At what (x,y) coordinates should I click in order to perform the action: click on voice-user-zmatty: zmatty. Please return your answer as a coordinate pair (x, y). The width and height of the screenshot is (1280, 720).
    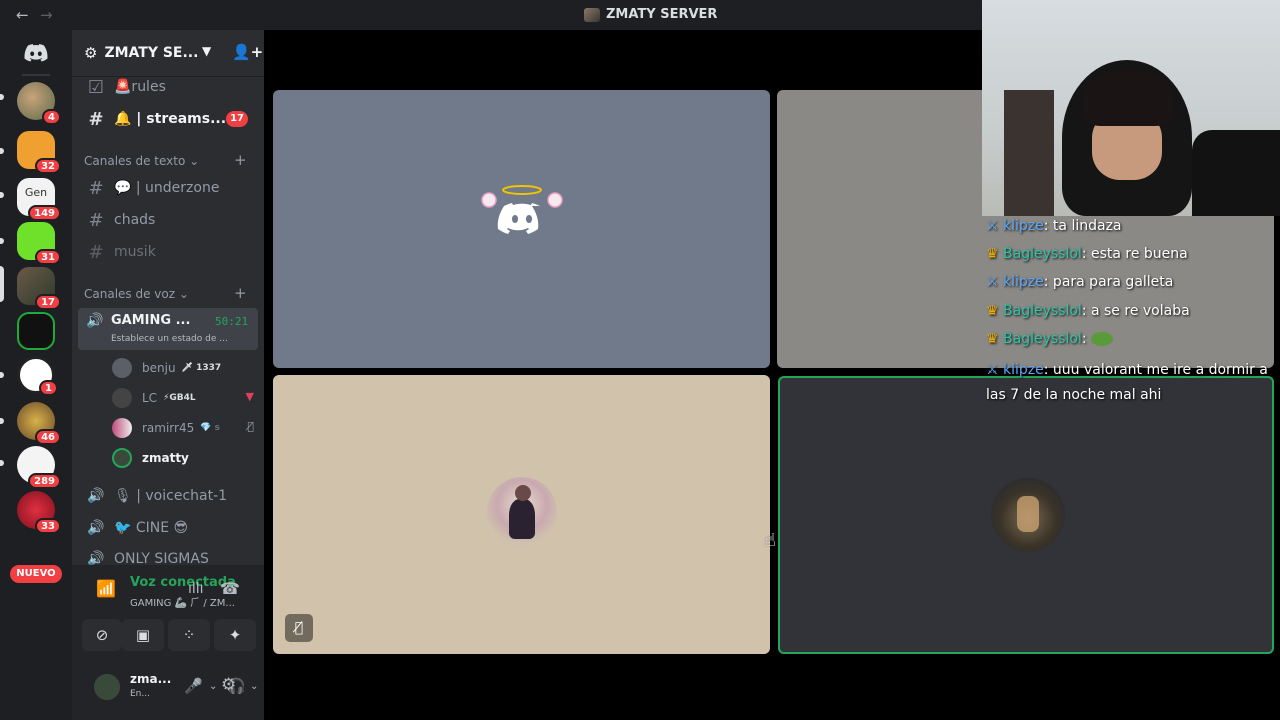
    Looking at the image, I should click on (185, 458).